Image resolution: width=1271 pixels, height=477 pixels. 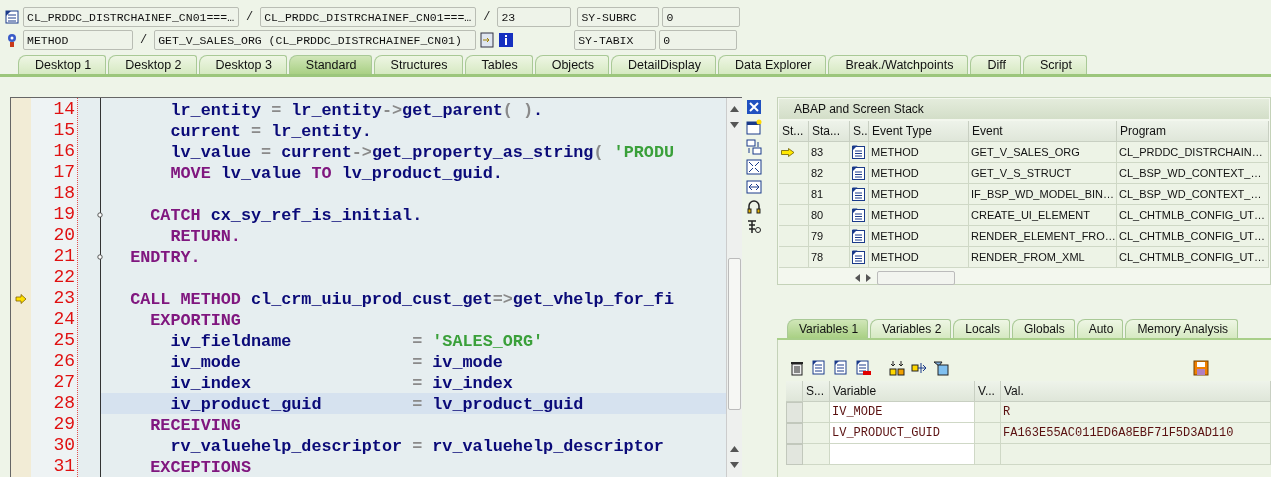 What do you see at coordinates (797, 368) in the screenshot?
I see `trash-icon` at bounding box center [797, 368].